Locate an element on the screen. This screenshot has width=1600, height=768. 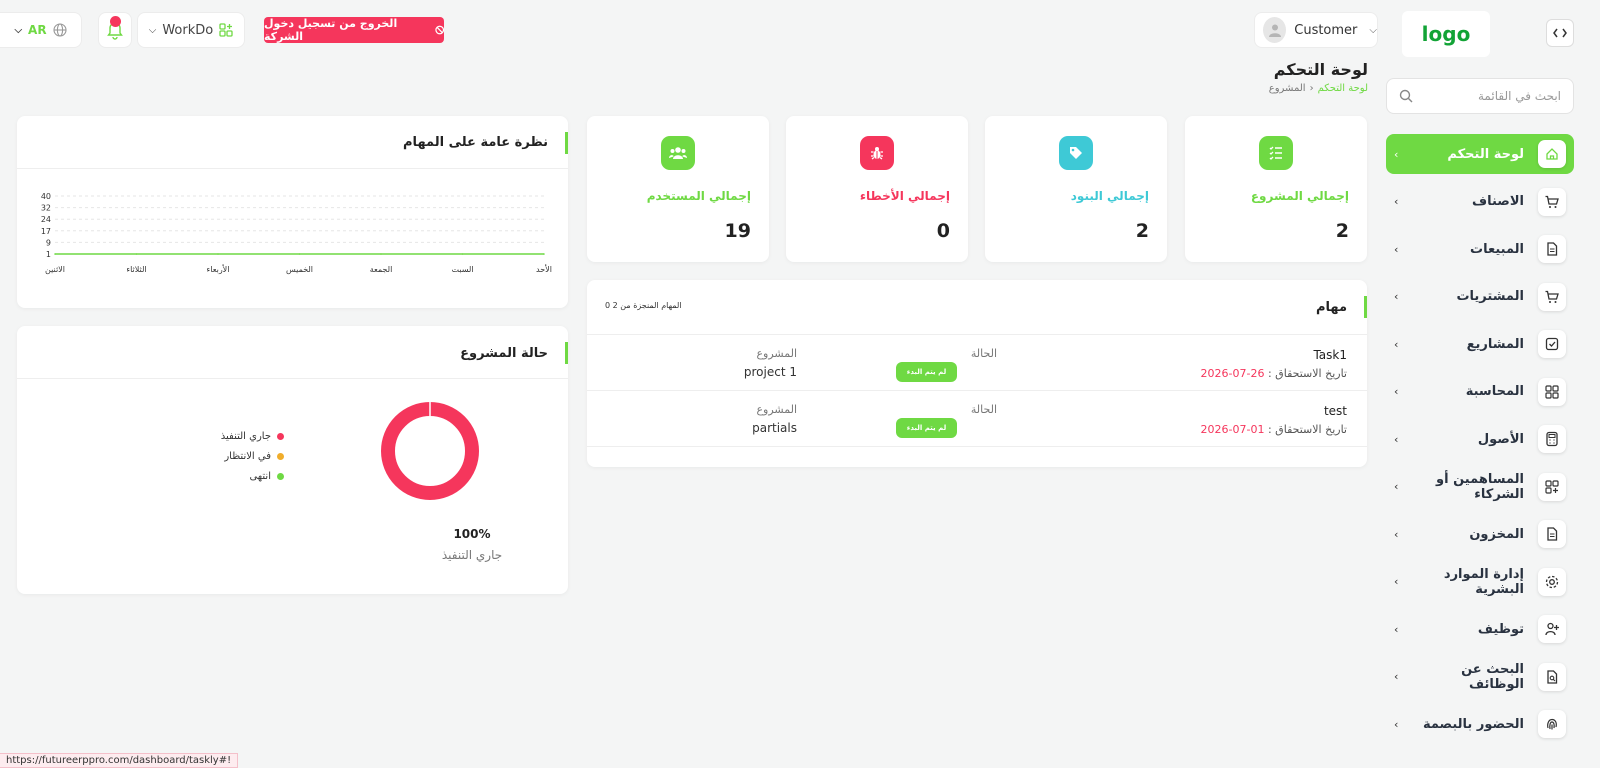
tasks-completed-summary: 0 المهام المنجزة من 2 is located at coordinates (643, 305).